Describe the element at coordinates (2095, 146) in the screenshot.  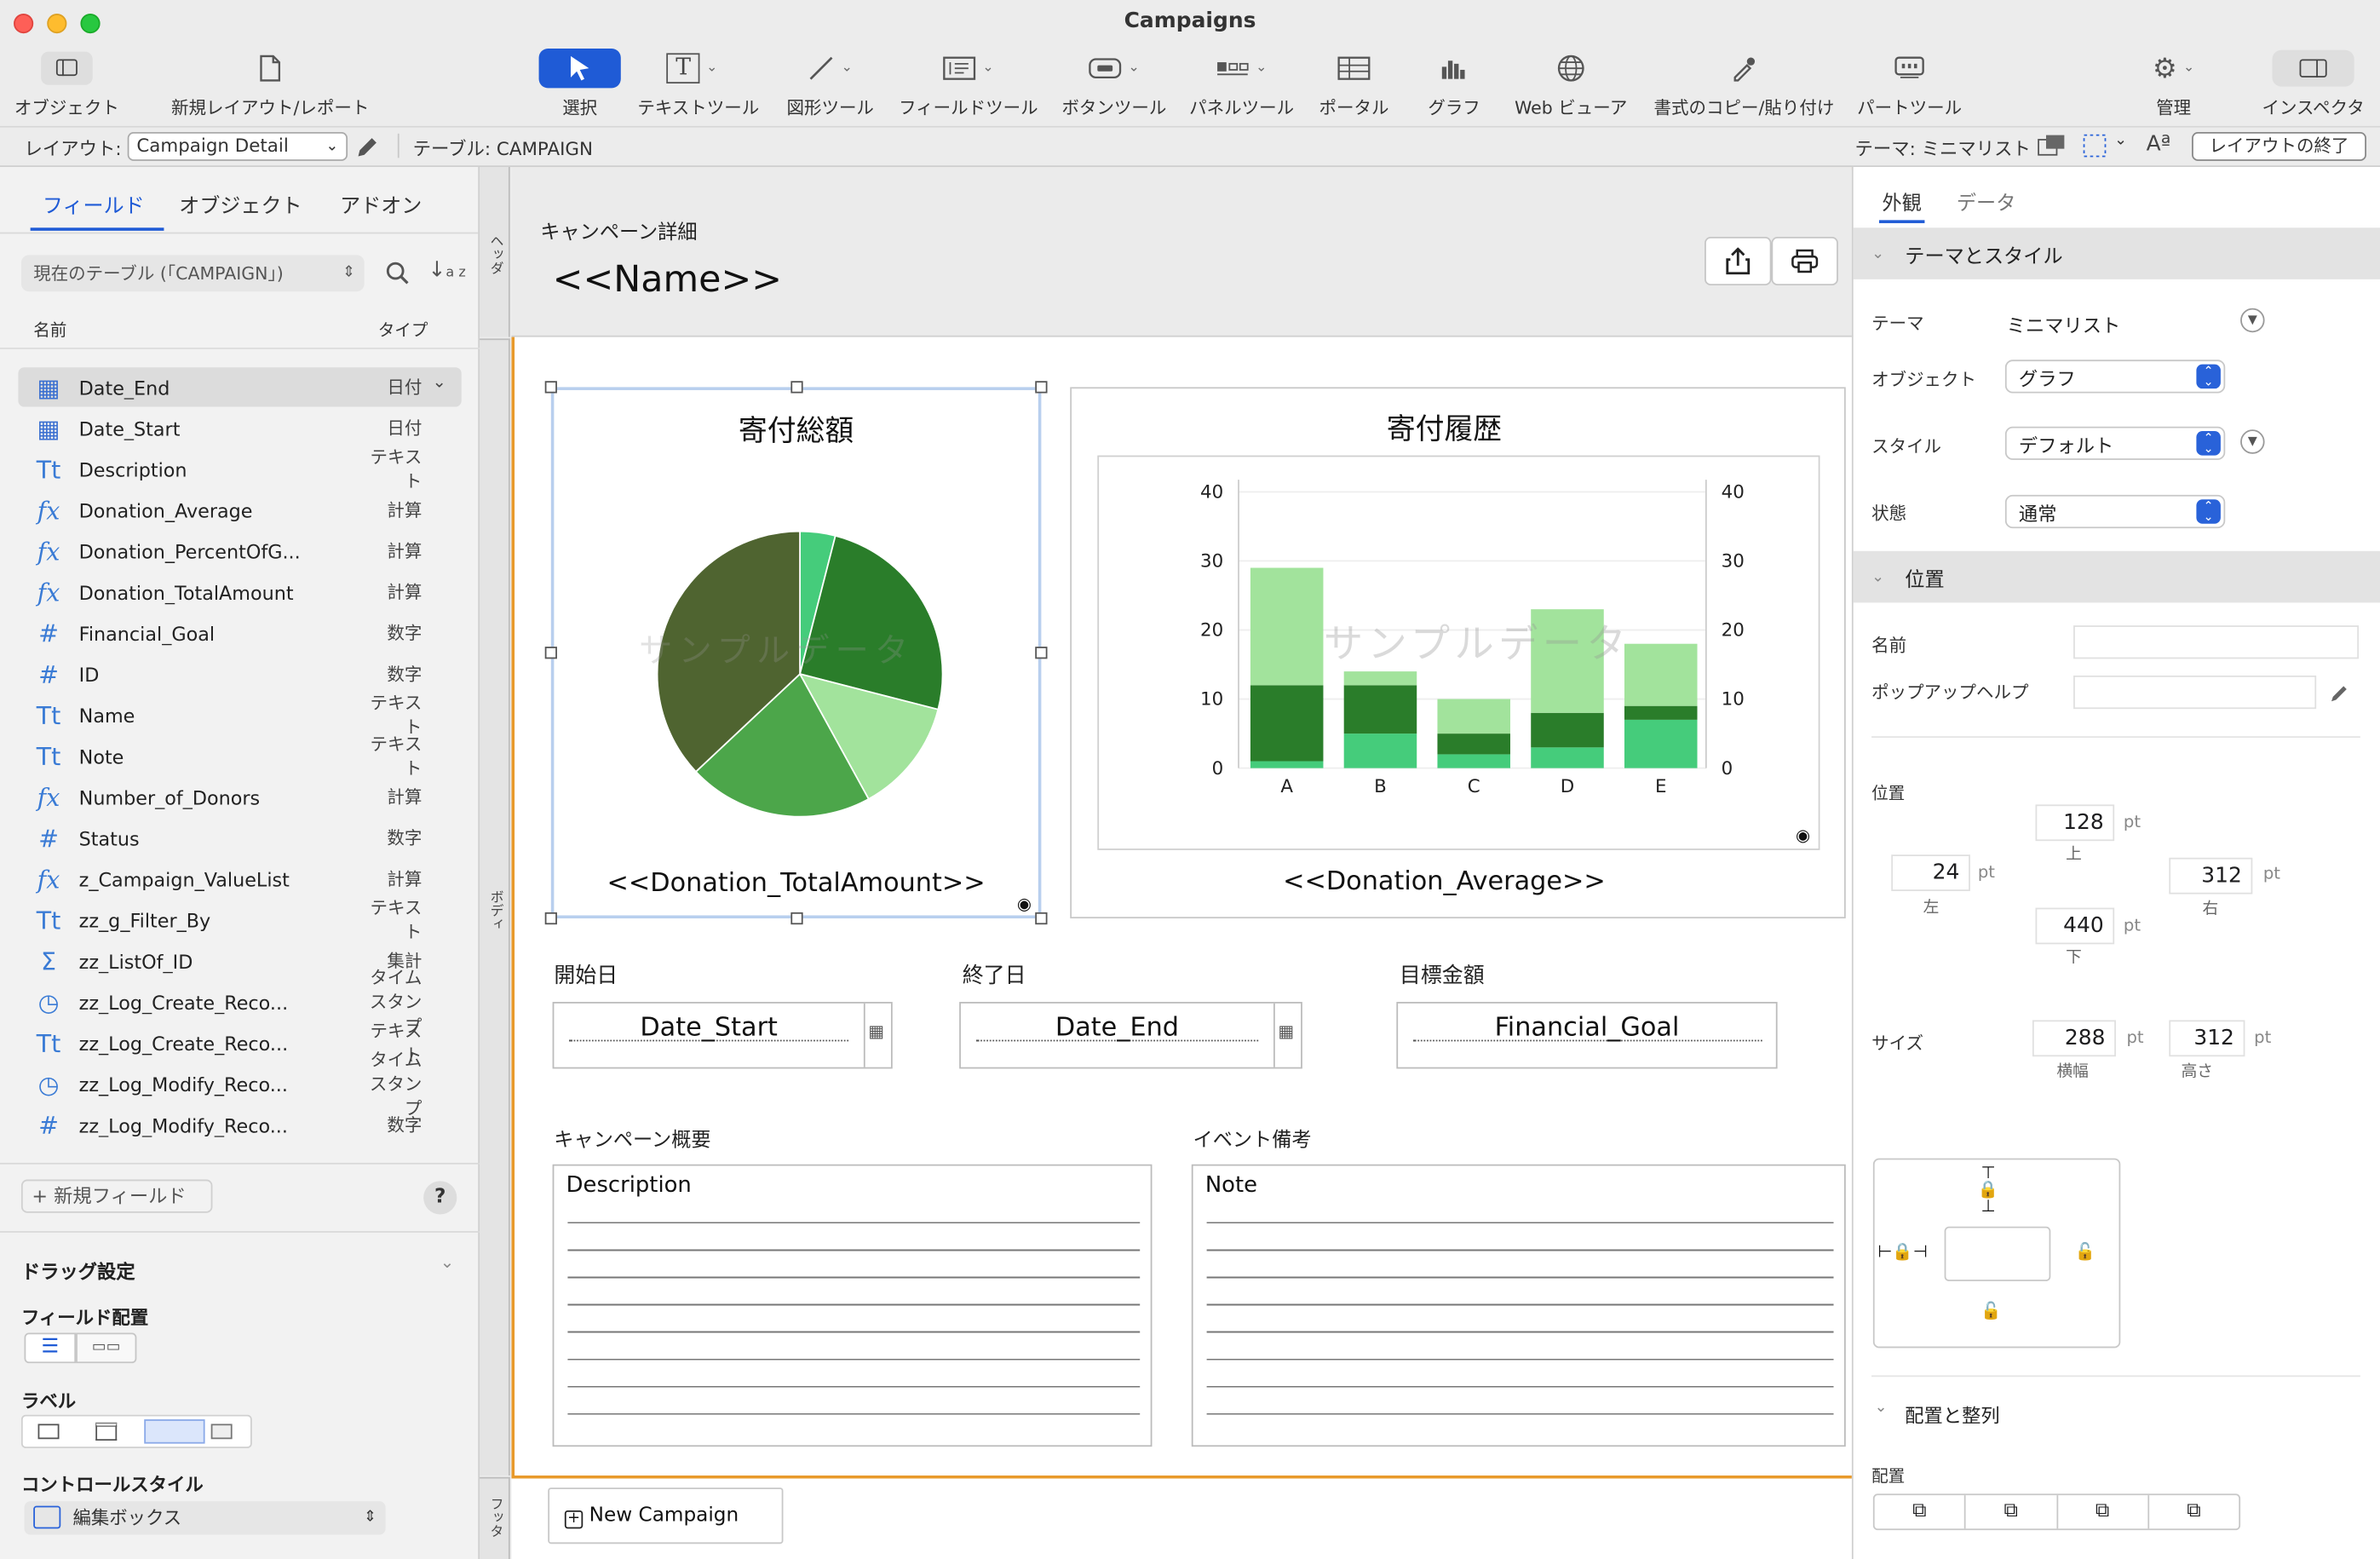
I see `grid-icon` at that location.